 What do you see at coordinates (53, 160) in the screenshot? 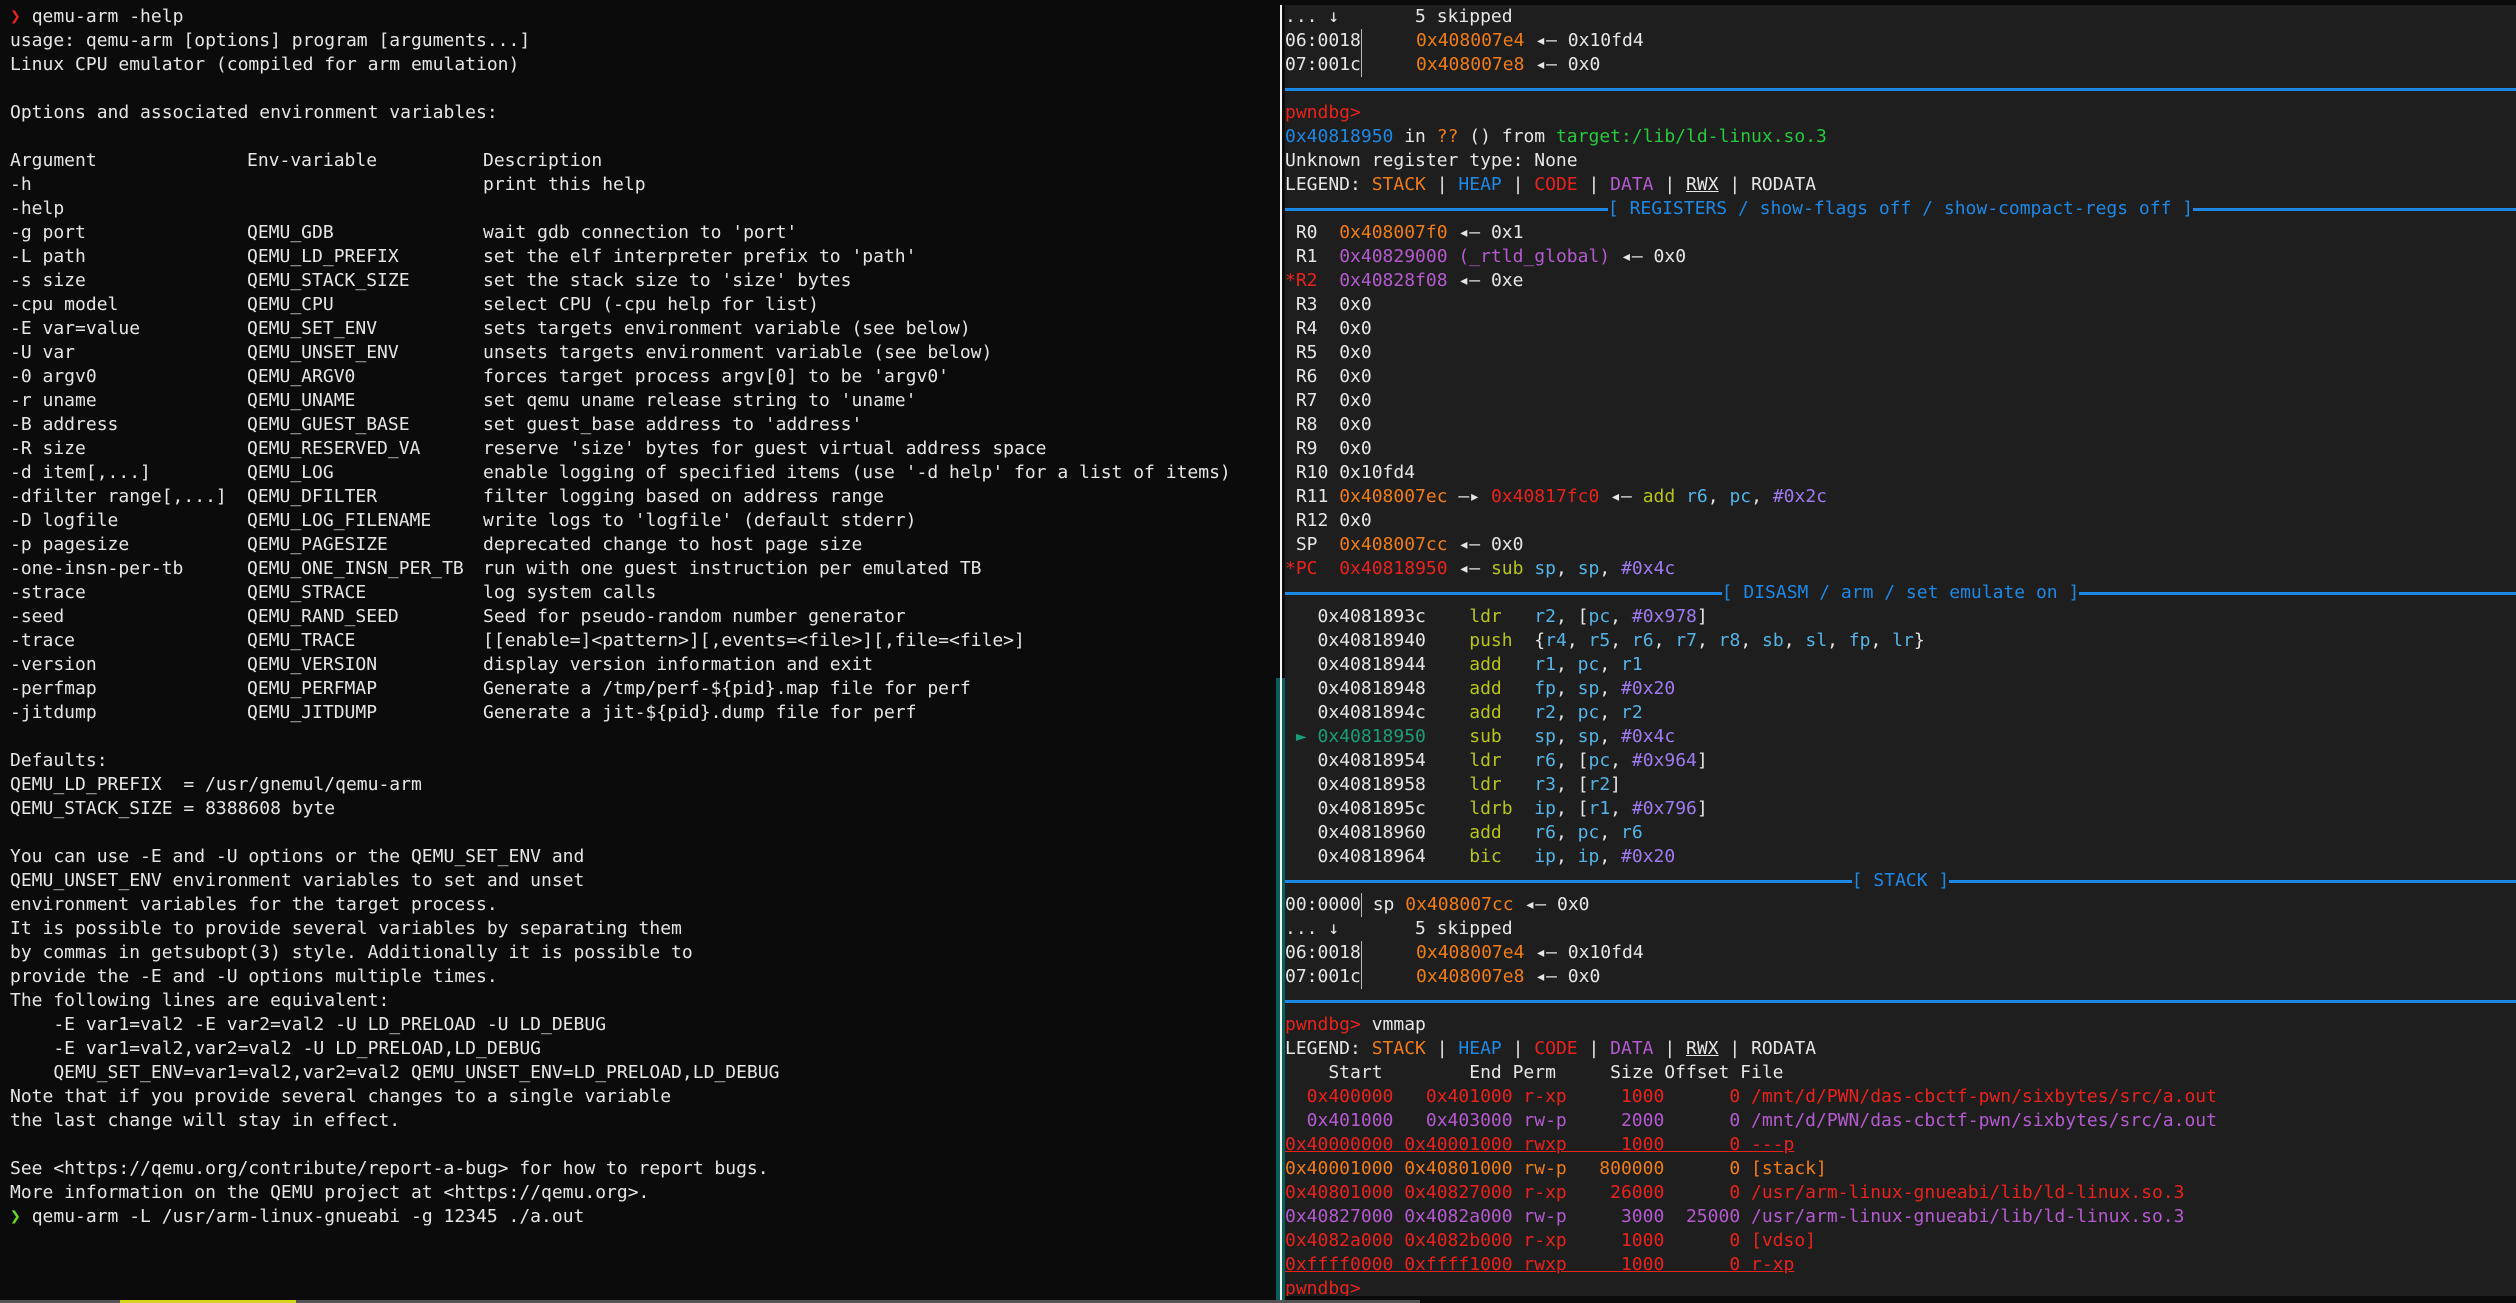
I see `header-argument: Argument` at bounding box center [53, 160].